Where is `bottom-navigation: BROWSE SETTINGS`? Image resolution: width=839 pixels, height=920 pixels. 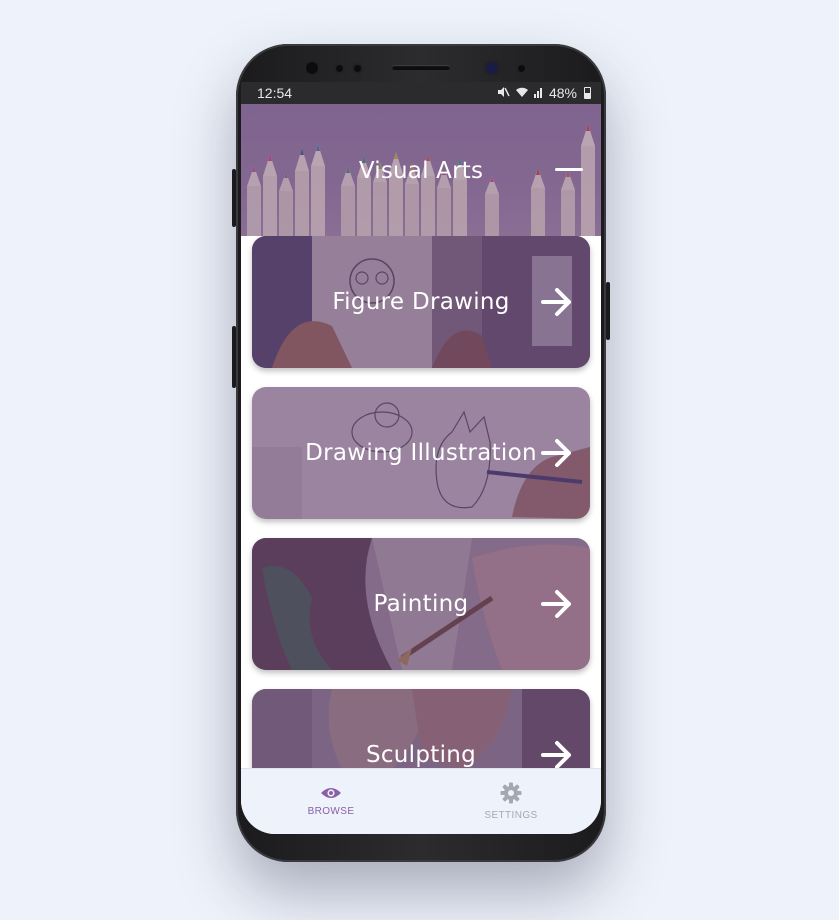 bottom-navigation: BROWSE SETTINGS is located at coordinates (421, 801).